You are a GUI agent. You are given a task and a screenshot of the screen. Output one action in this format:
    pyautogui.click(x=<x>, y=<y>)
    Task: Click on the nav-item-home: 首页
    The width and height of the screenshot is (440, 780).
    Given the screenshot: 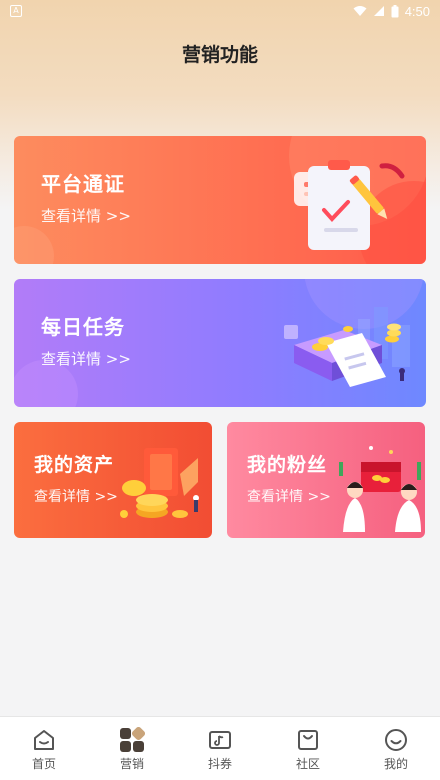 What is the action you would take?
    pyautogui.click(x=44, y=744)
    